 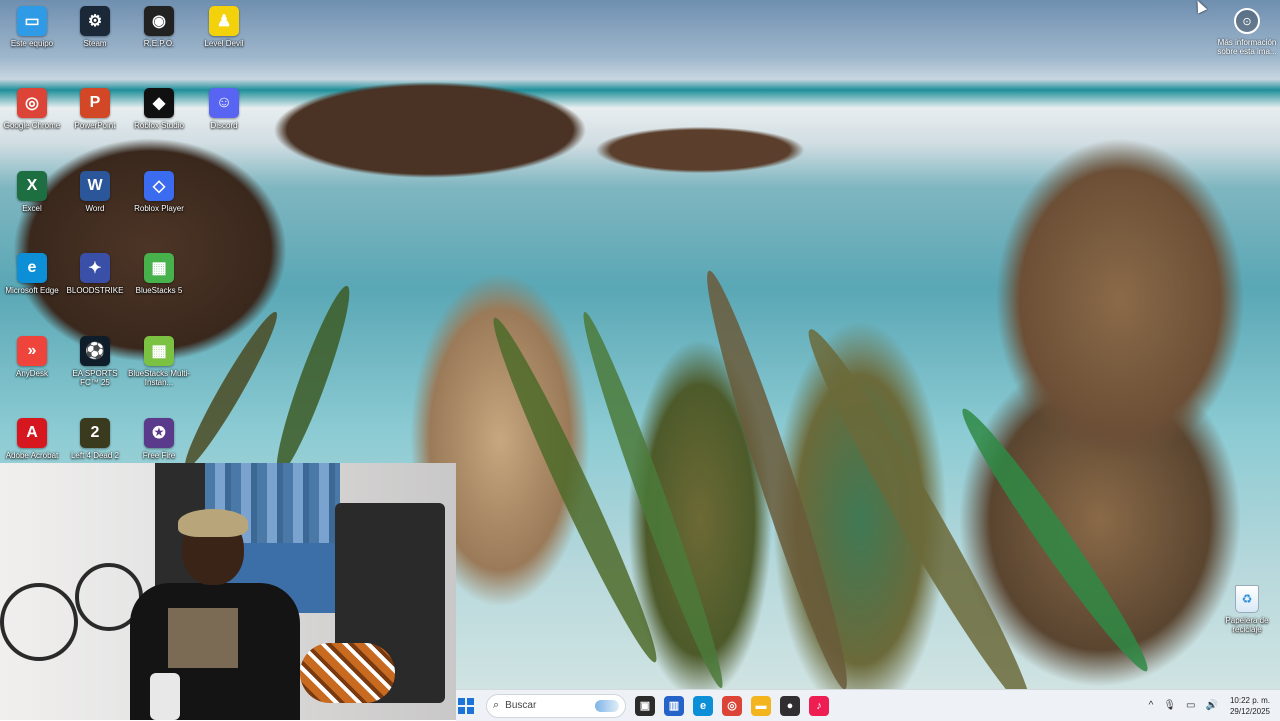 I want to click on bloodstrike-icon: ✦, so click(x=95, y=268).